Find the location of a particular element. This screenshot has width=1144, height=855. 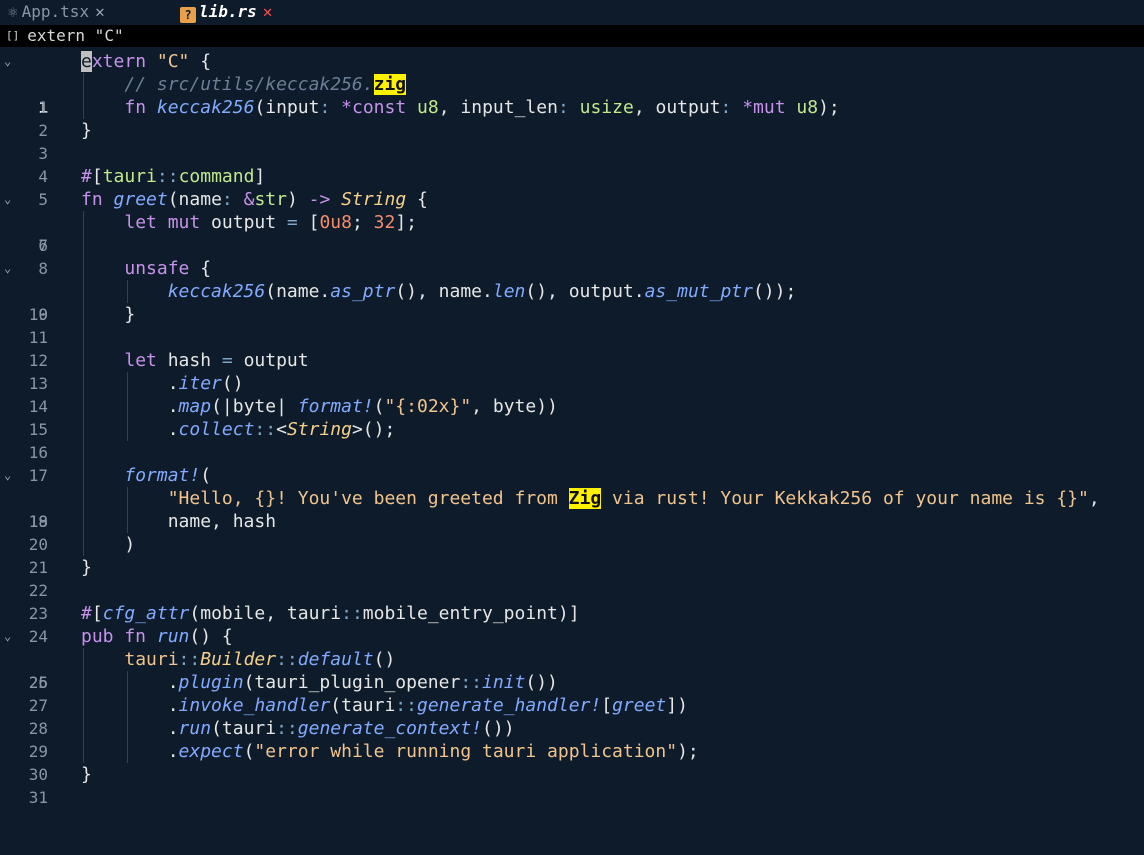

code-text: .plugin(tauri_plugin_opener::init()) is located at coordinates (319, 682).